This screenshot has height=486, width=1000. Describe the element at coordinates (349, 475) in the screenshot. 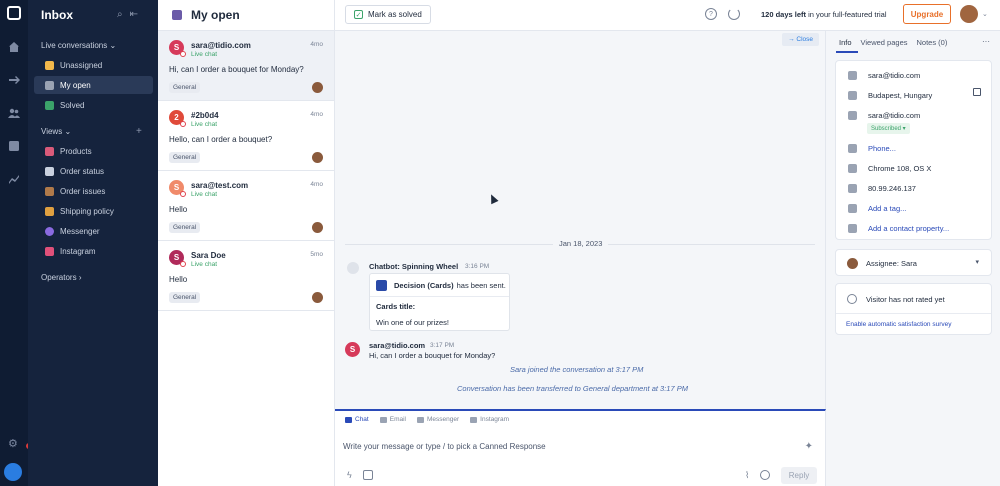

I see `lightning-icon: ϟ` at that location.